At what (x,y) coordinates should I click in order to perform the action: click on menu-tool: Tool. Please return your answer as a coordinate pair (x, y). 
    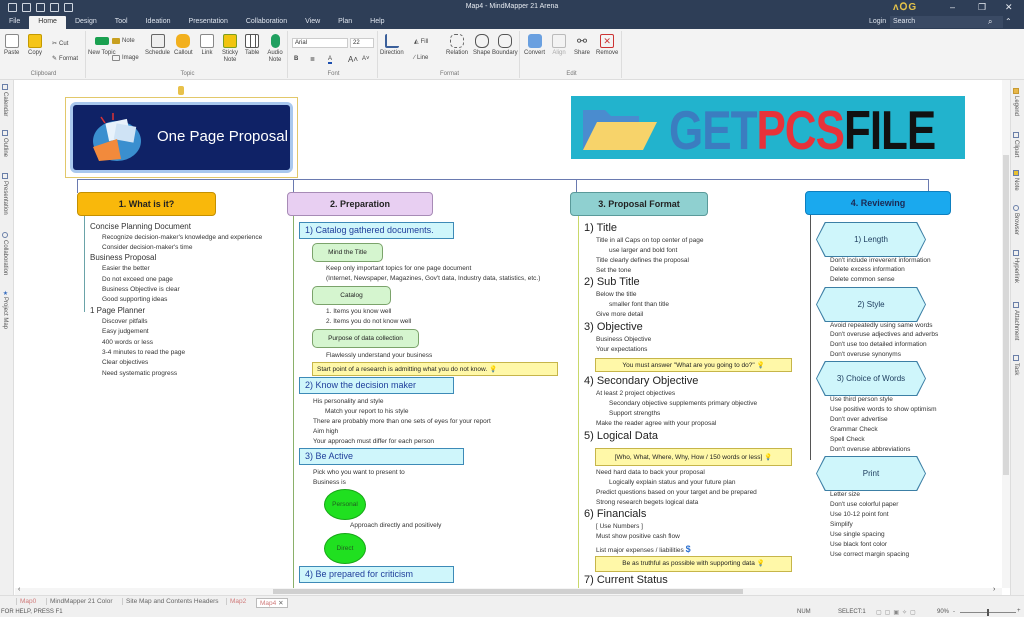
    Looking at the image, I should click on (121, 22).